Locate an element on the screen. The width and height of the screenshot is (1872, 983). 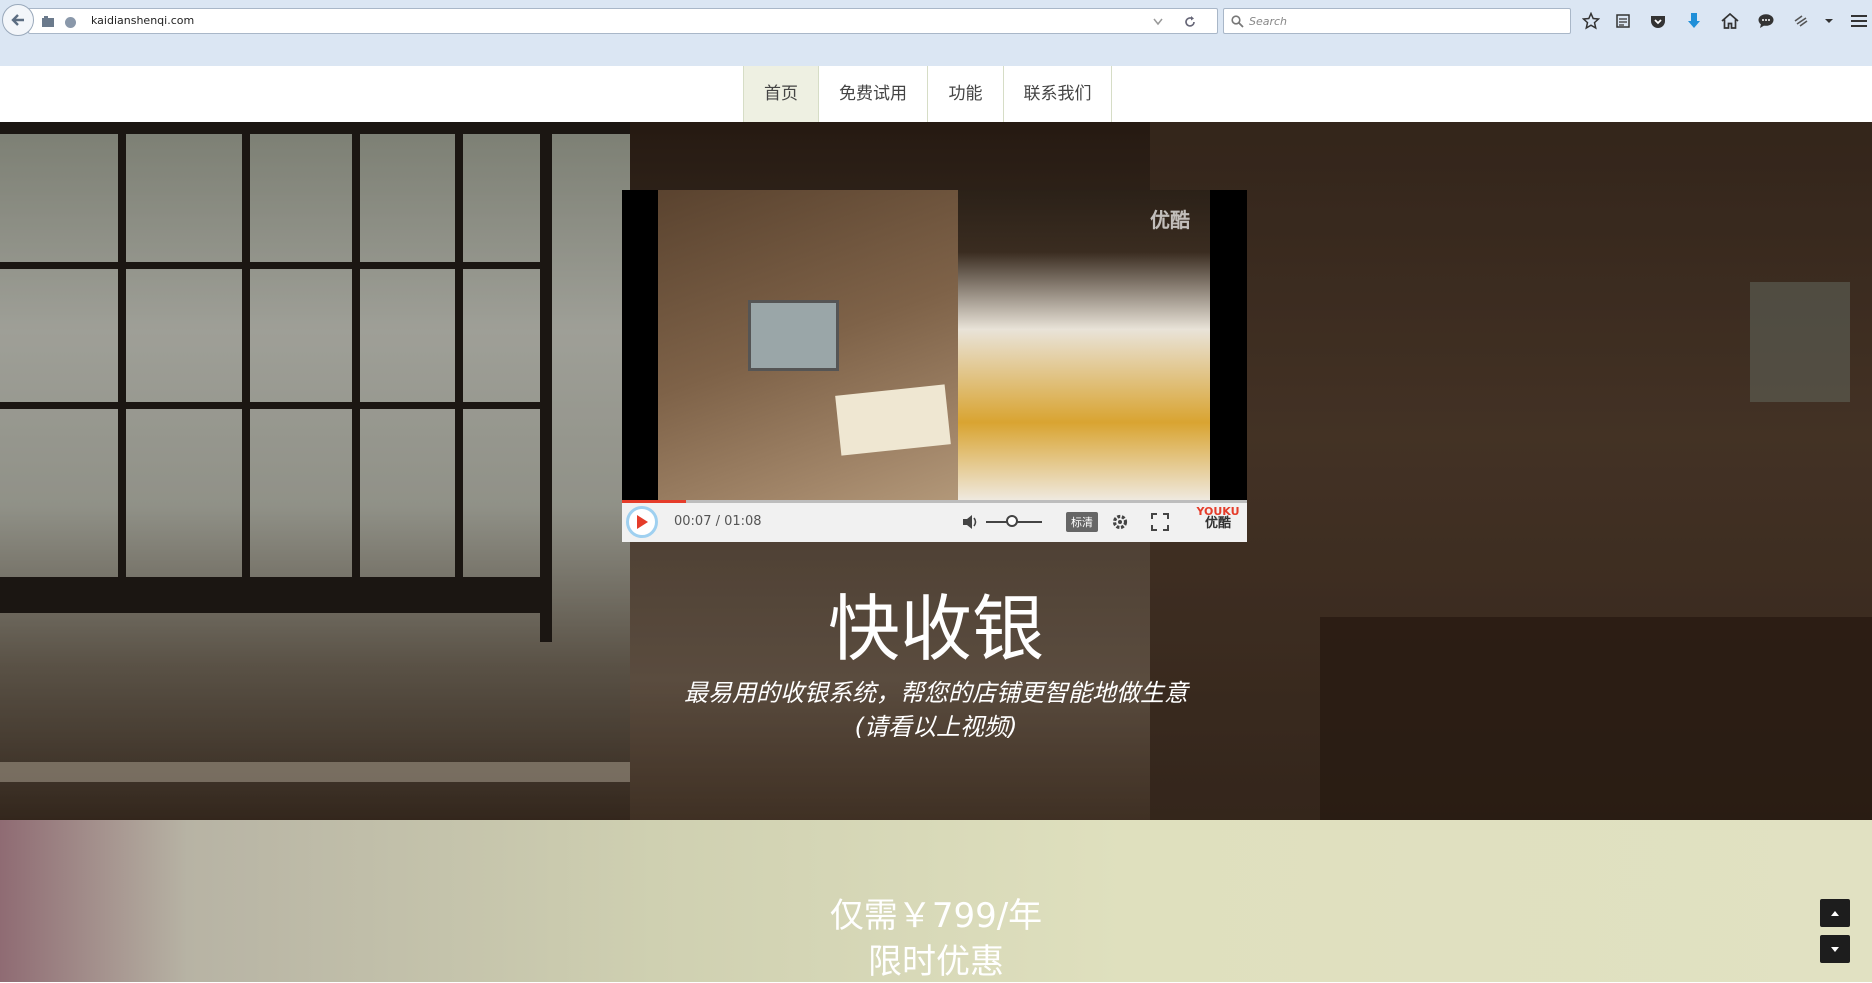
pocket-icon is located at coordinates (1658, 21).